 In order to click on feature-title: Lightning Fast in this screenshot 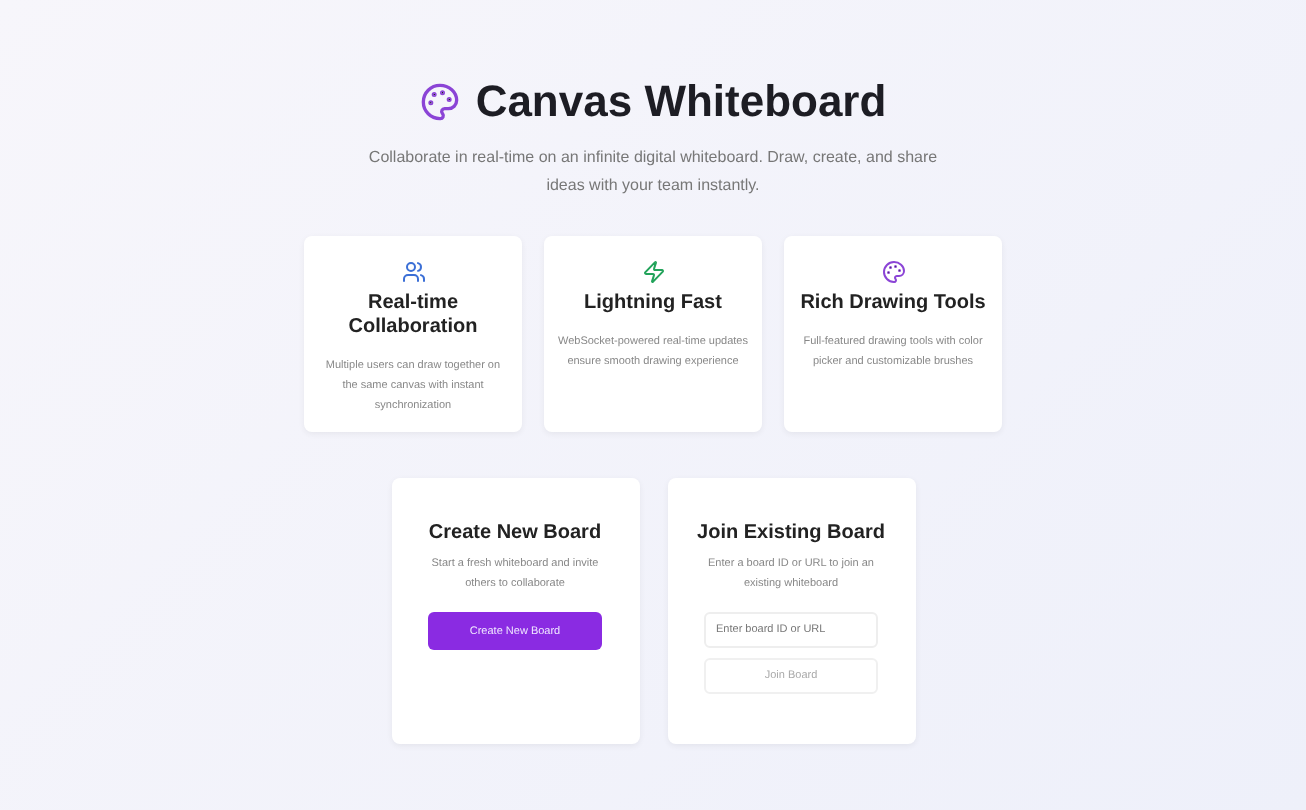, I will do `click(653, 304)`.